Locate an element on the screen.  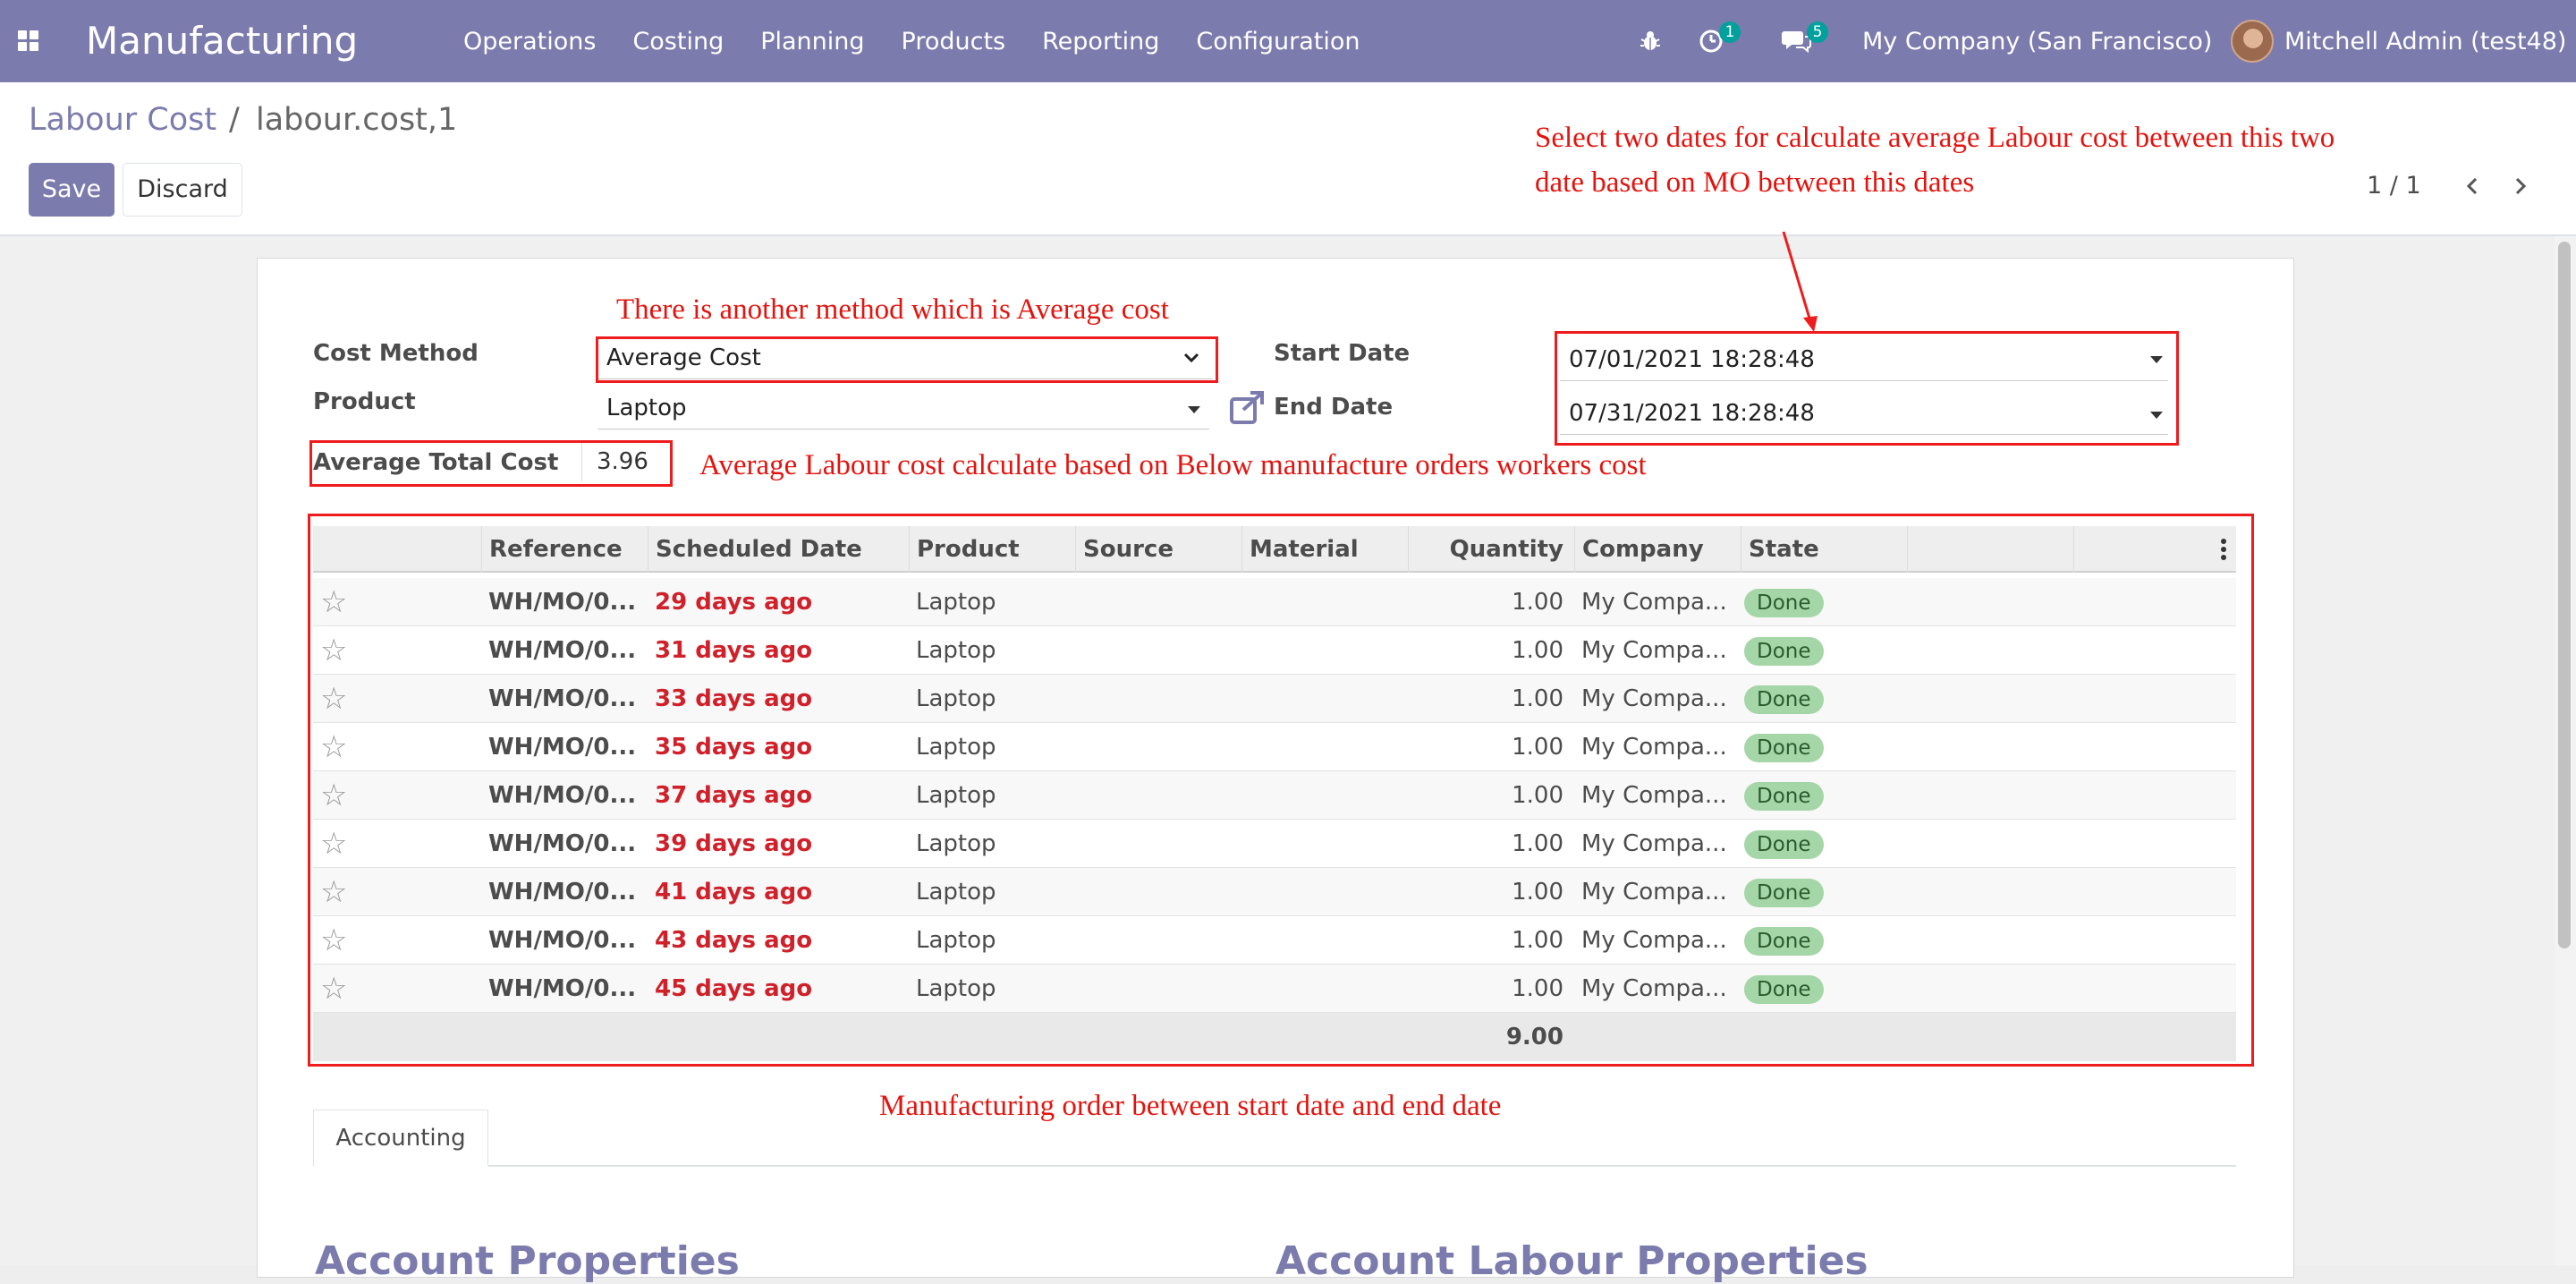
breadcrumb-current: labour.cost,1 is located at coordinates (357, 120).